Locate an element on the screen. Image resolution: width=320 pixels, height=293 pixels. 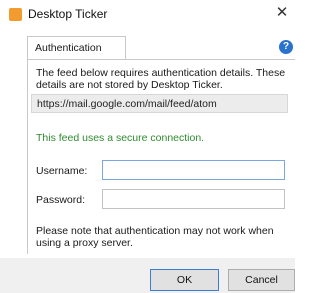
tab-strip: Authentication ? is located at coordinates (157, 48).